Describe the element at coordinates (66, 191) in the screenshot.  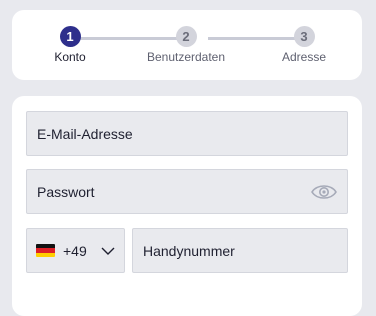
I see `password-placeholder: Passwort` at that location.